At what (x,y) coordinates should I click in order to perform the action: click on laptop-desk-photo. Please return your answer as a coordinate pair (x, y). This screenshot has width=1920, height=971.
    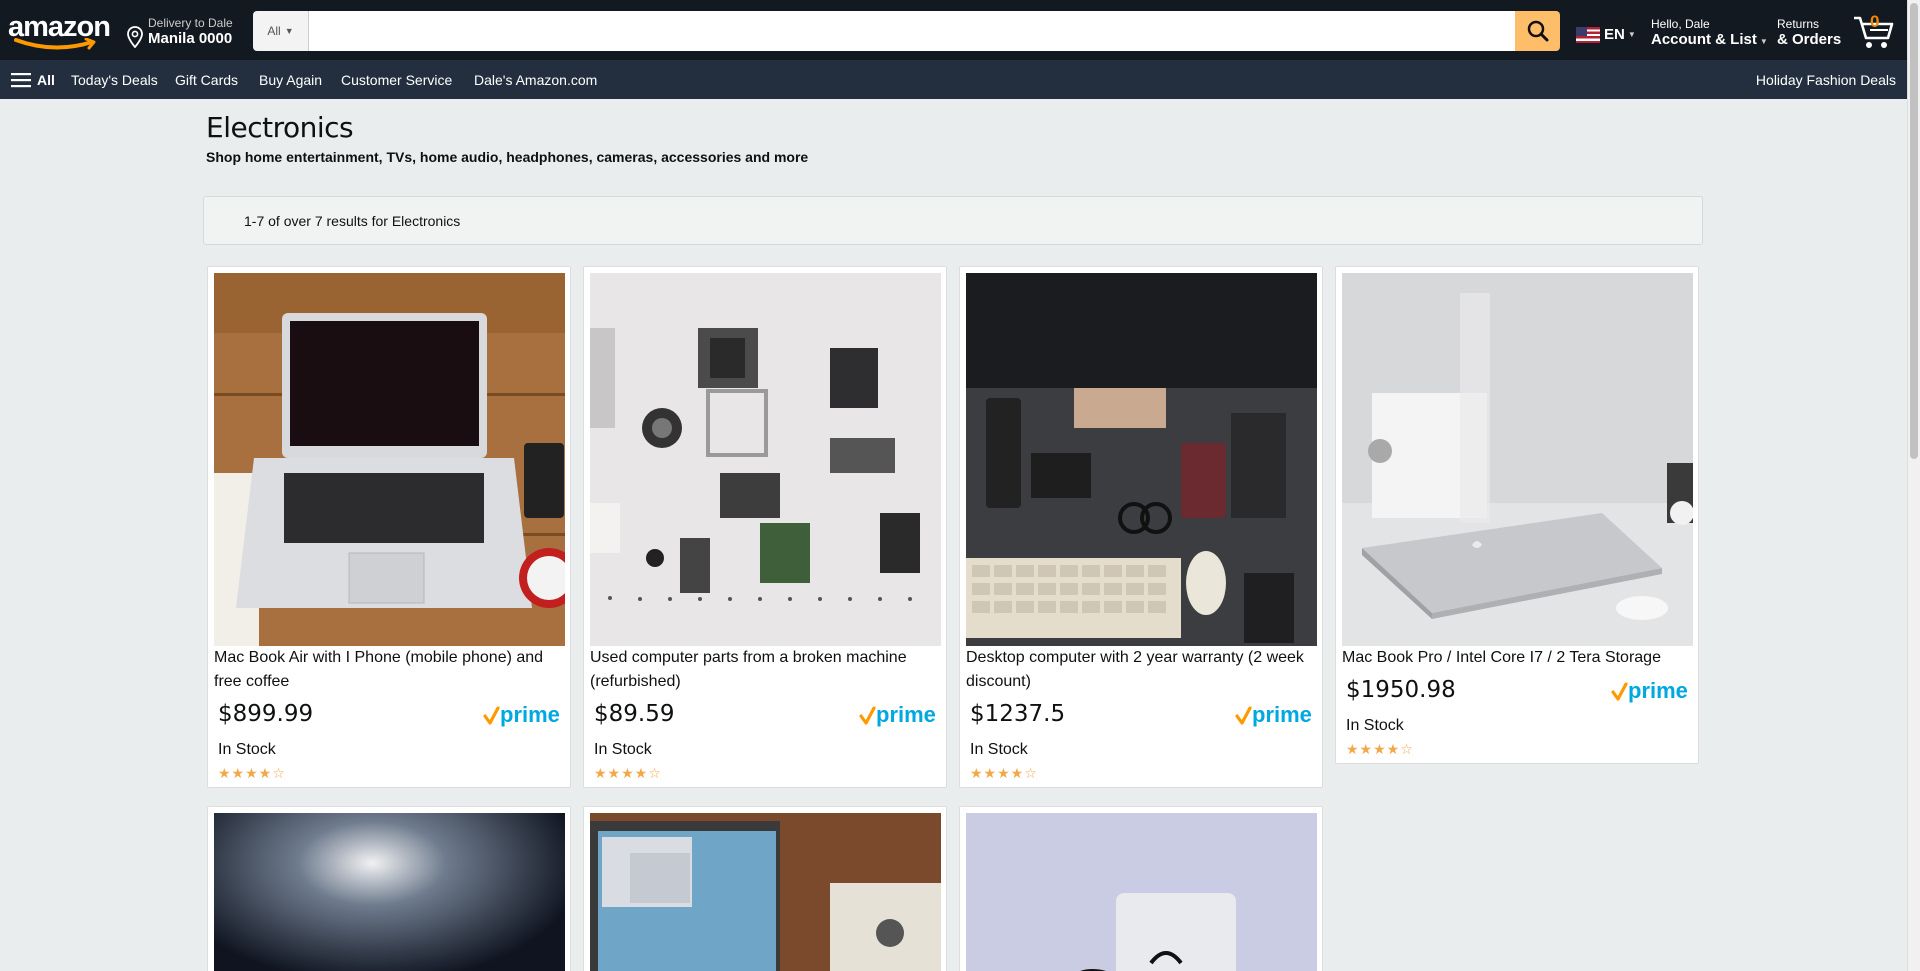
    Looking at the image, I should click on (765, 892).